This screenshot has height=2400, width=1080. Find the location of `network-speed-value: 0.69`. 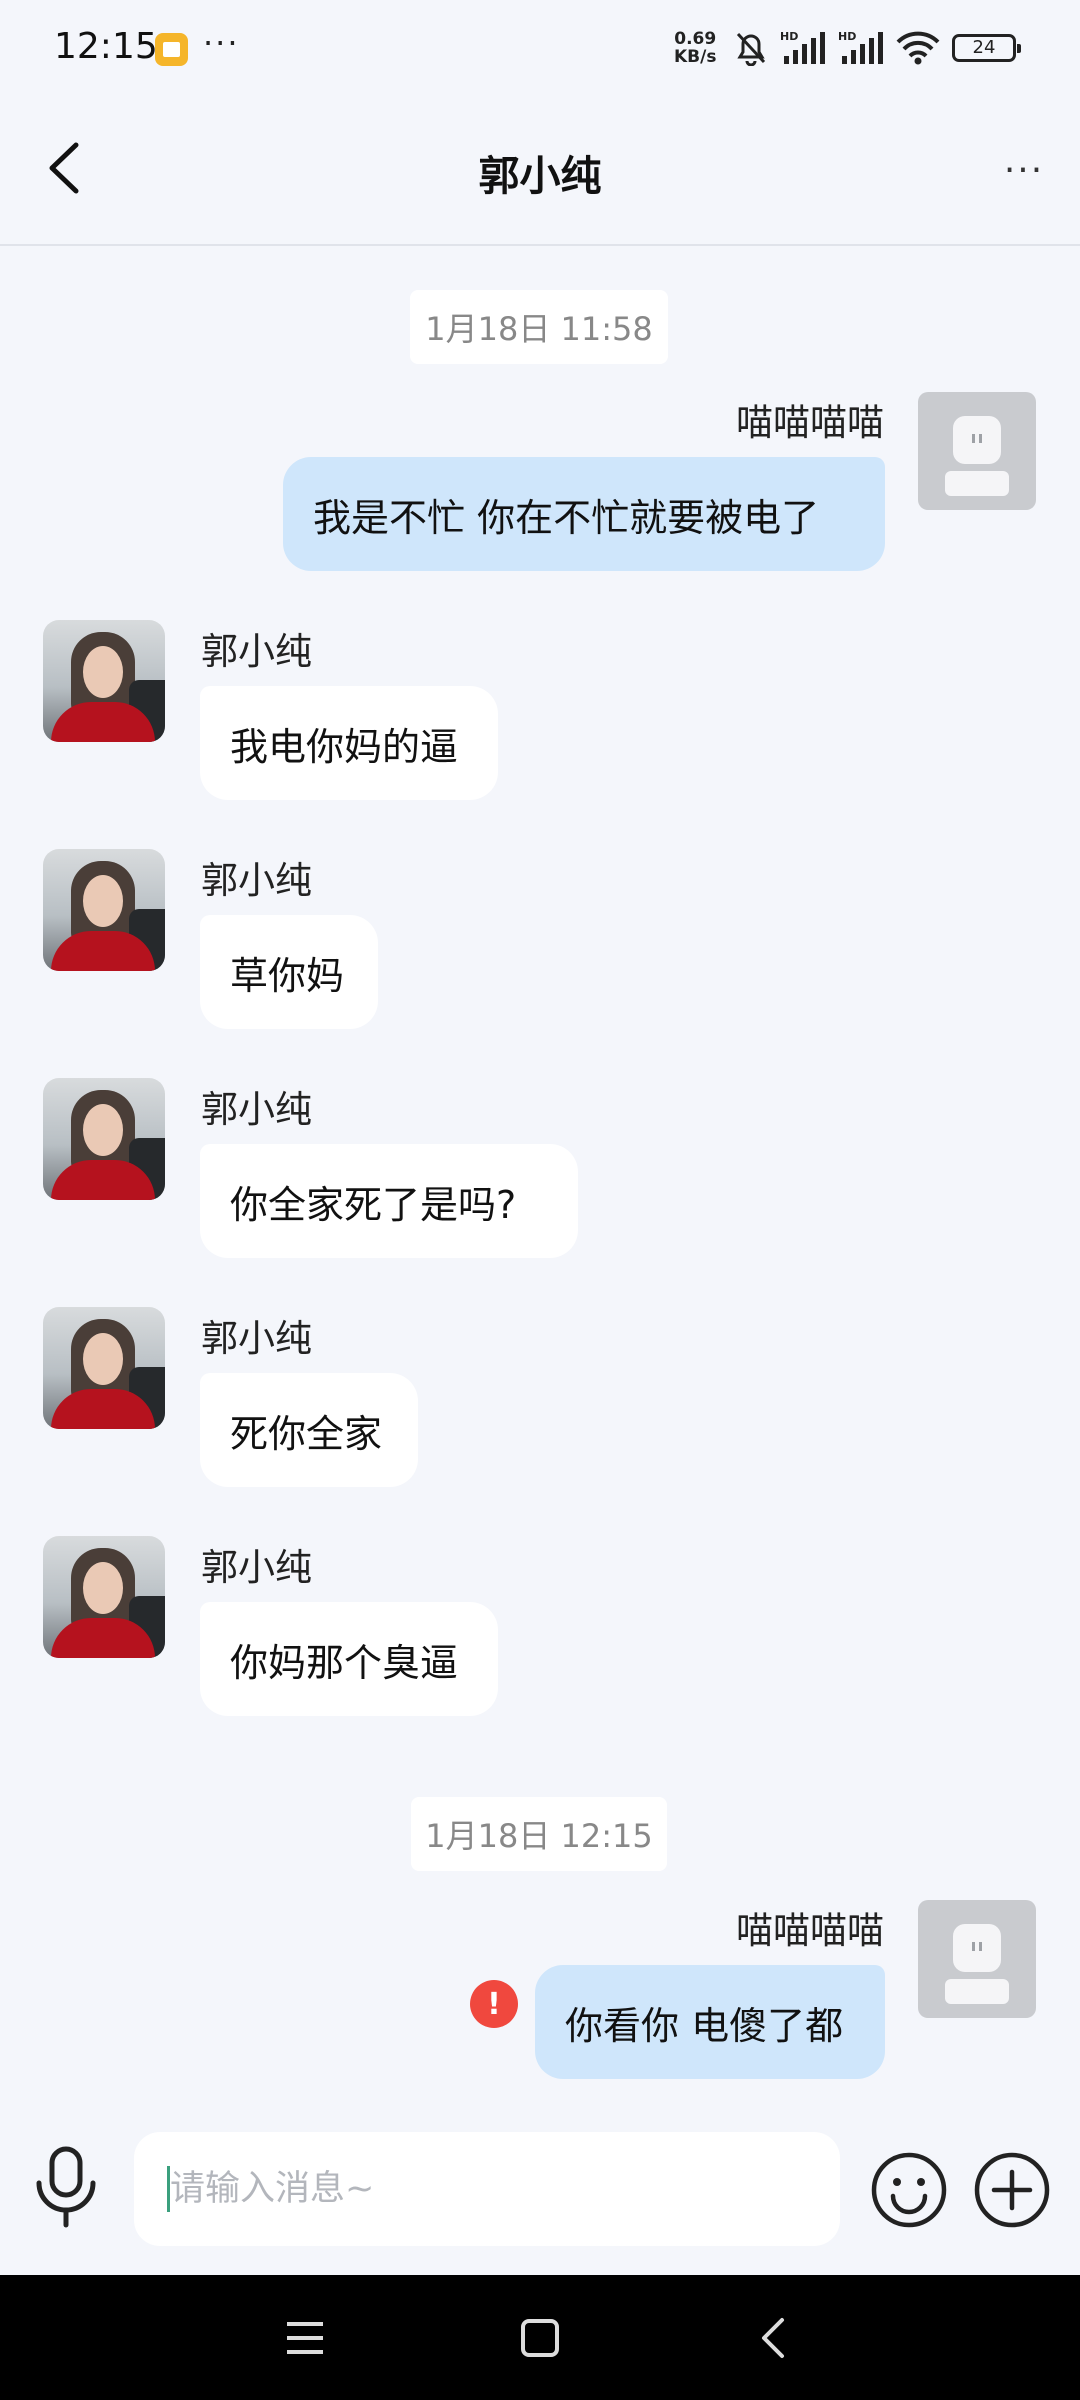

network-speed-value: 0.69 is located at coordinates (695, 39).